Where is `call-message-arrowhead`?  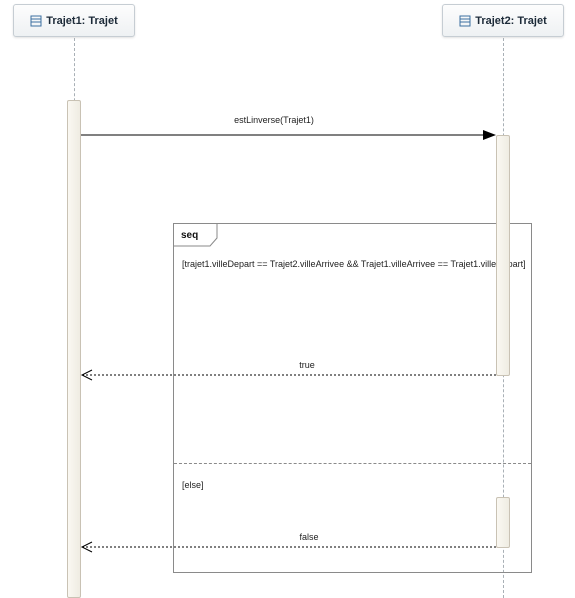 call-message-arrowhead is located at coordinates (489, 135).